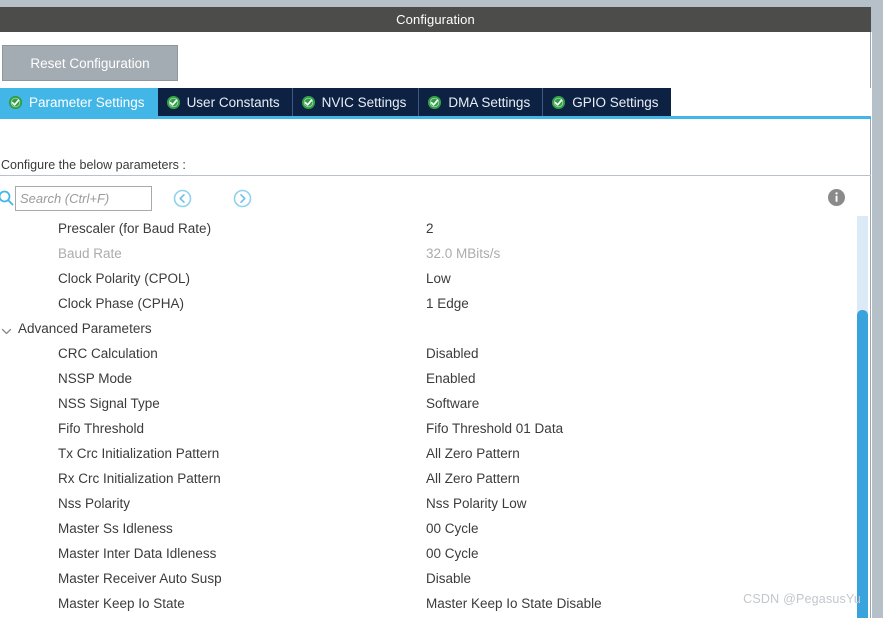 The width and height of the screenshot is (883, 618). I want to click on reset-configuration-button: Reset Configuration, so click(90, 63).